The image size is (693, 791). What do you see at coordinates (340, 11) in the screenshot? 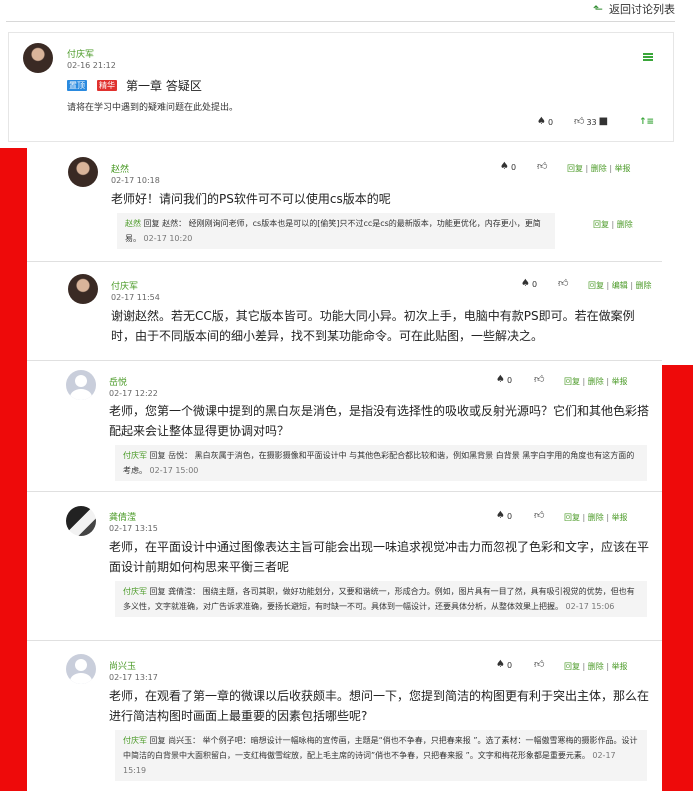
I see `top-bar: ⬑ 返回讨论列表` at bounding box center [340, 11].